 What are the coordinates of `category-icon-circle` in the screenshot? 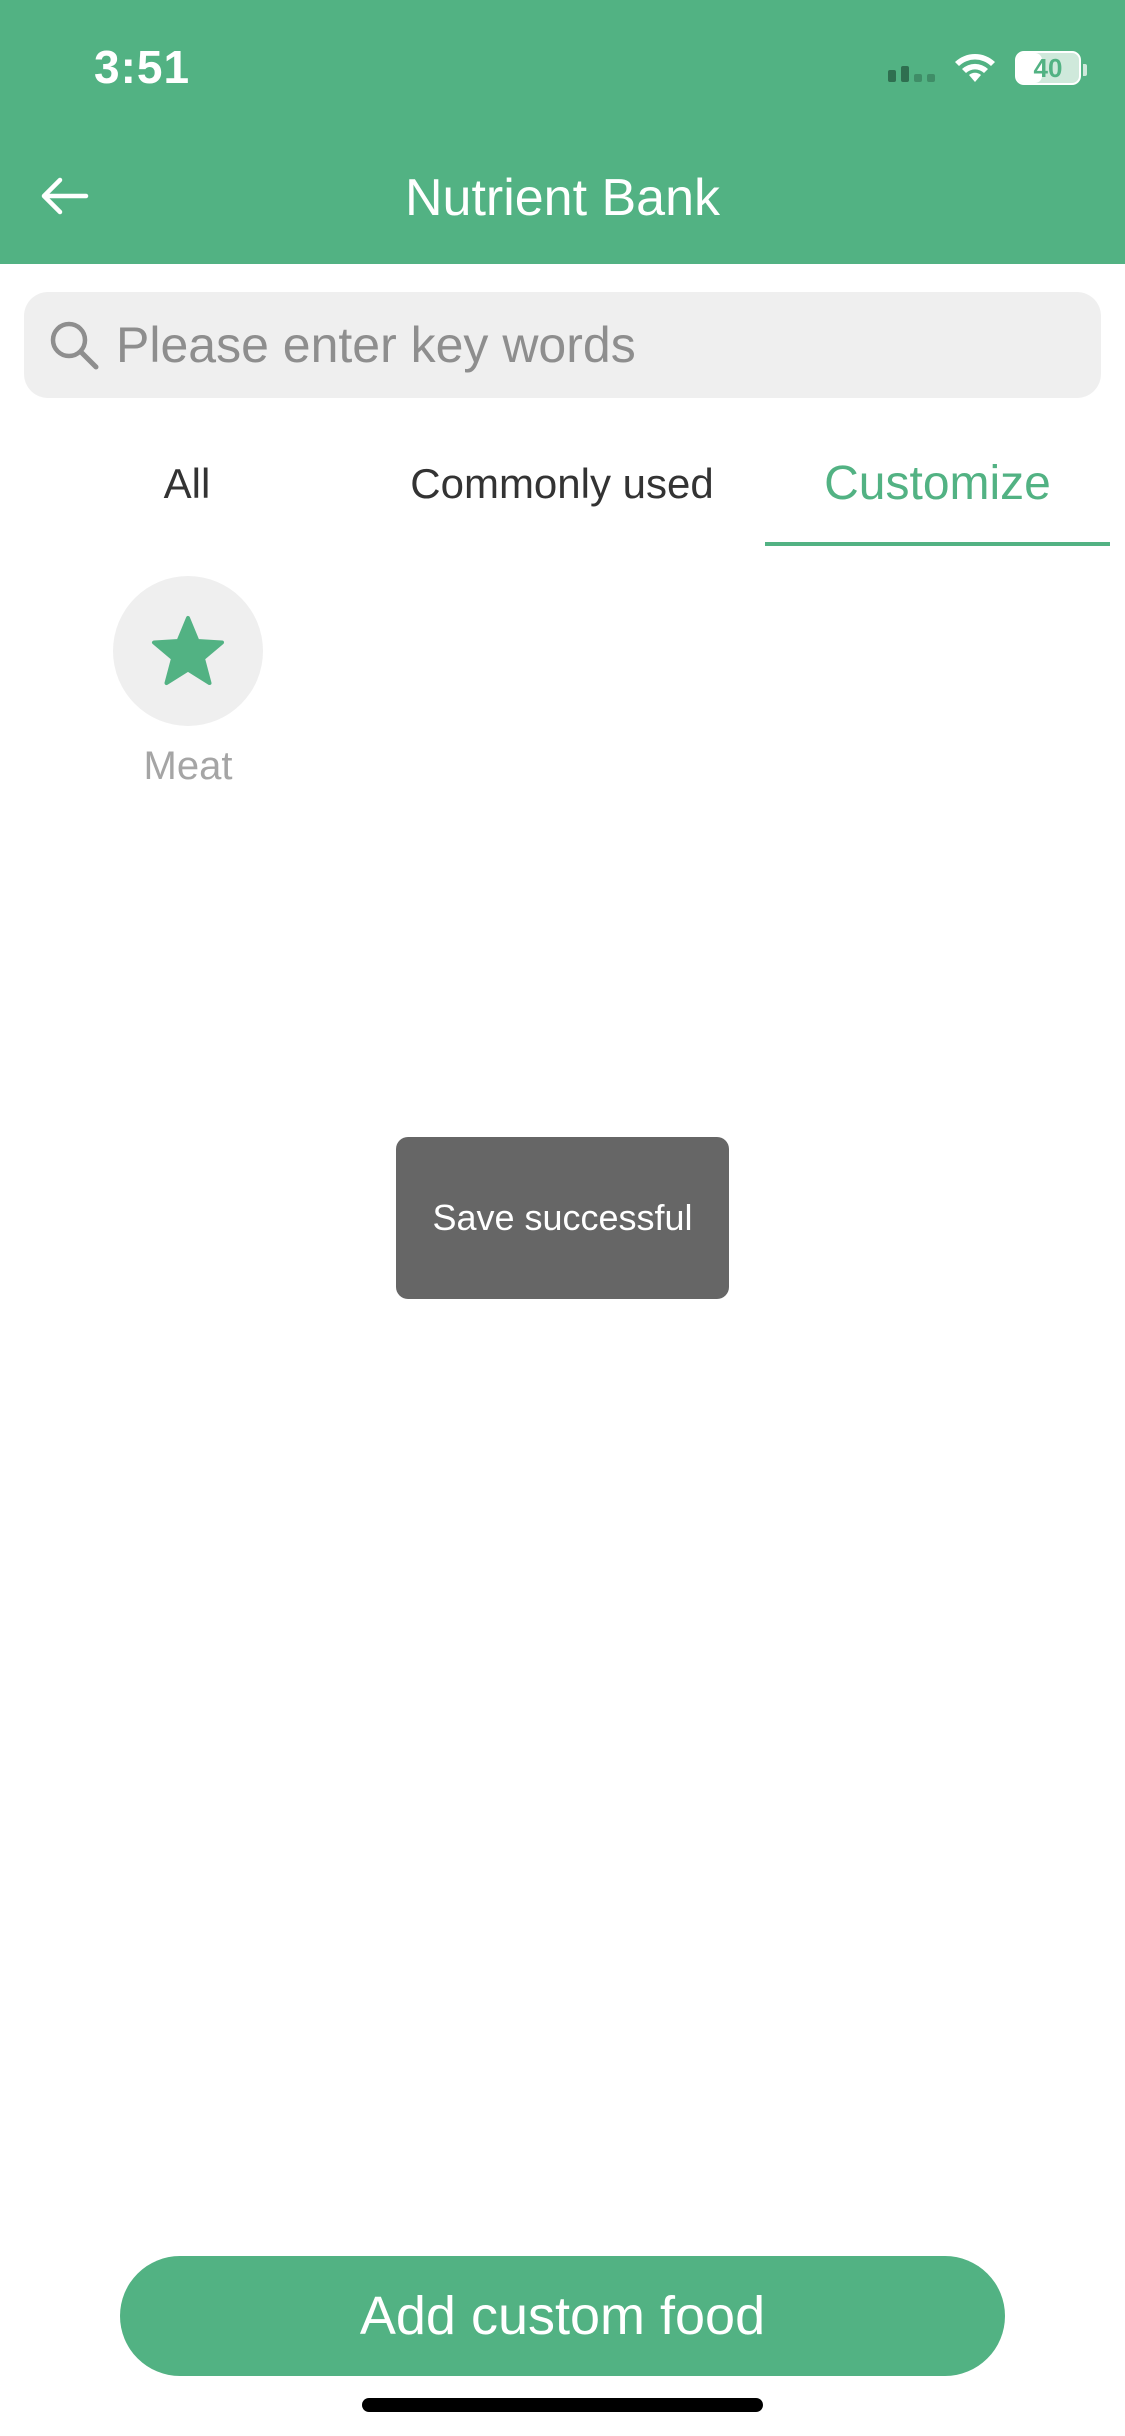 It's located at (188, 651).